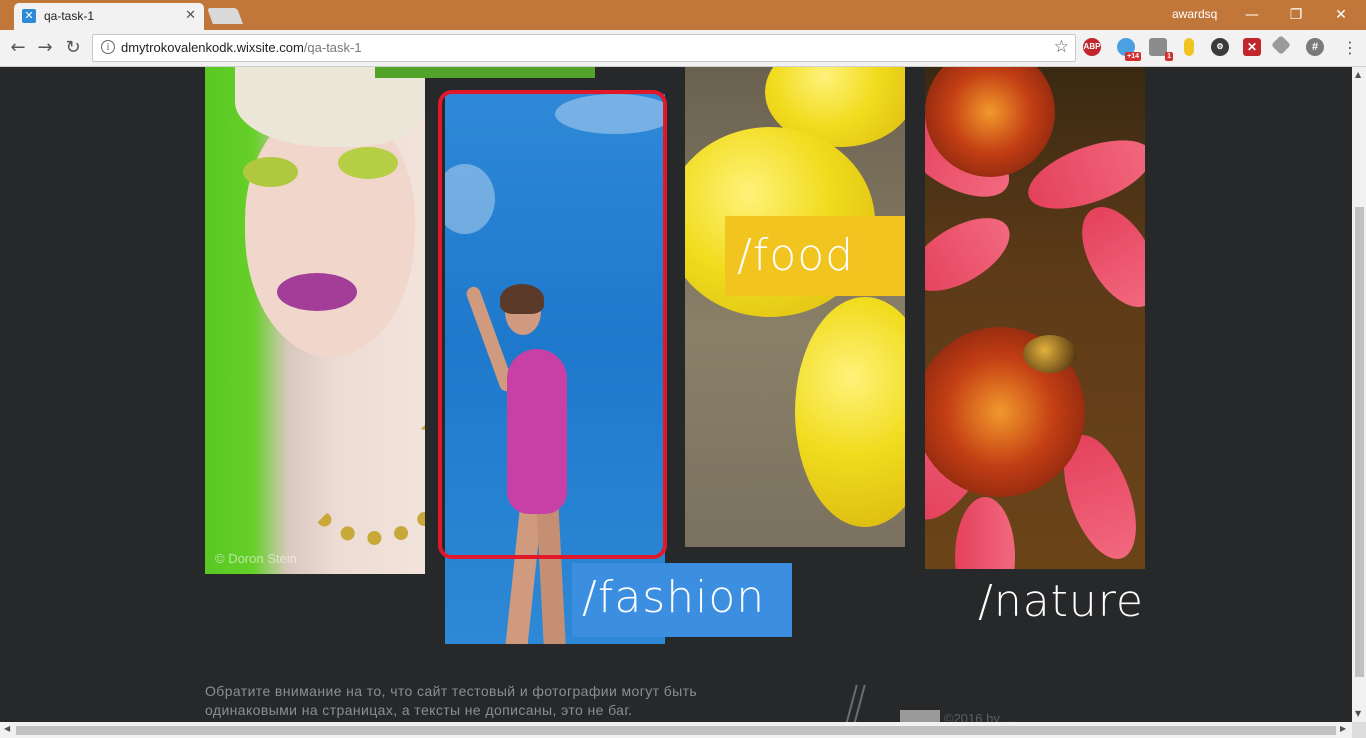 Image resolution: width=1366 pixels, height=738 pixels. Describe the element at coordinates (330, 107) in the screenshot. I see `portrait-hair` at that location.